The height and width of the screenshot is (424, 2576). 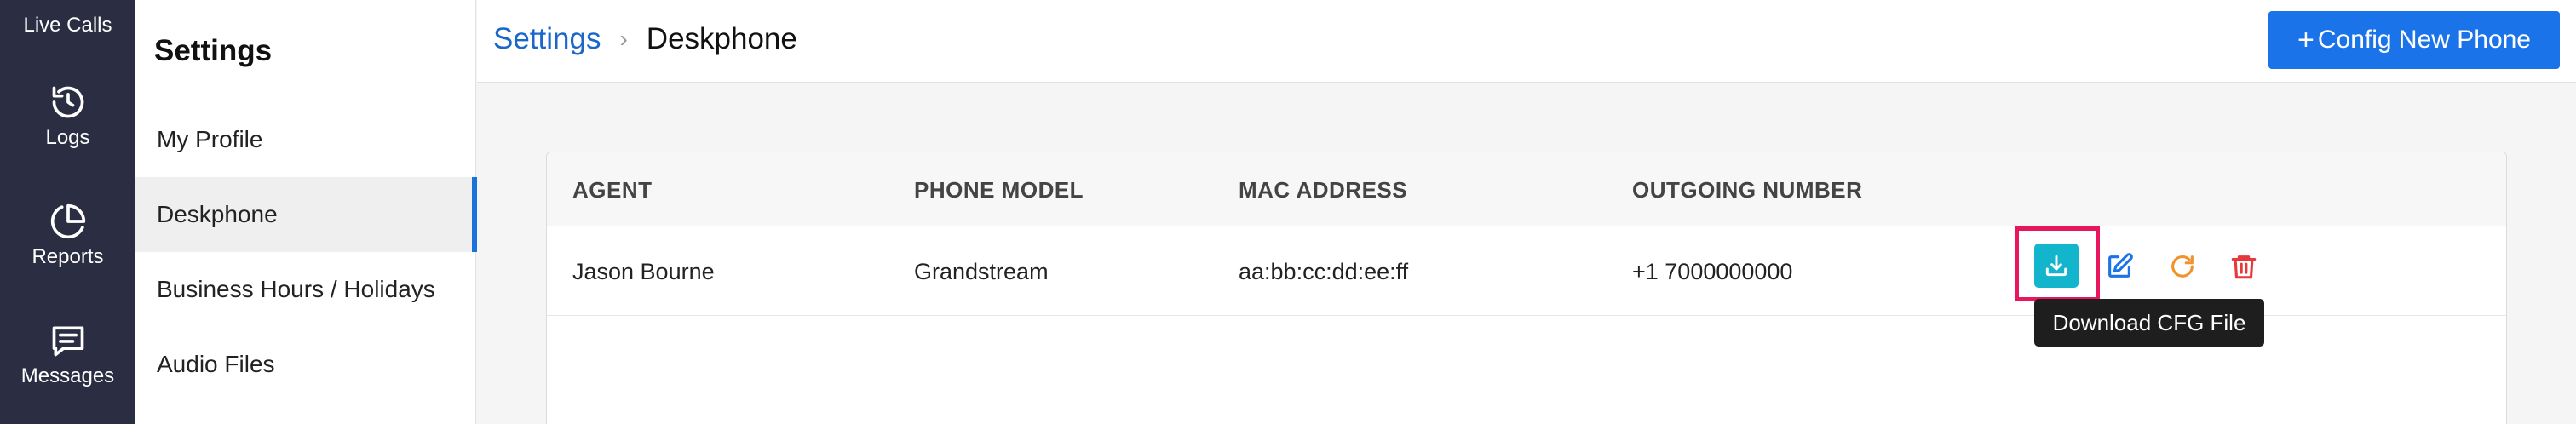 I want to click on chevron-right-icon: ›, so click(x=624, y=39).